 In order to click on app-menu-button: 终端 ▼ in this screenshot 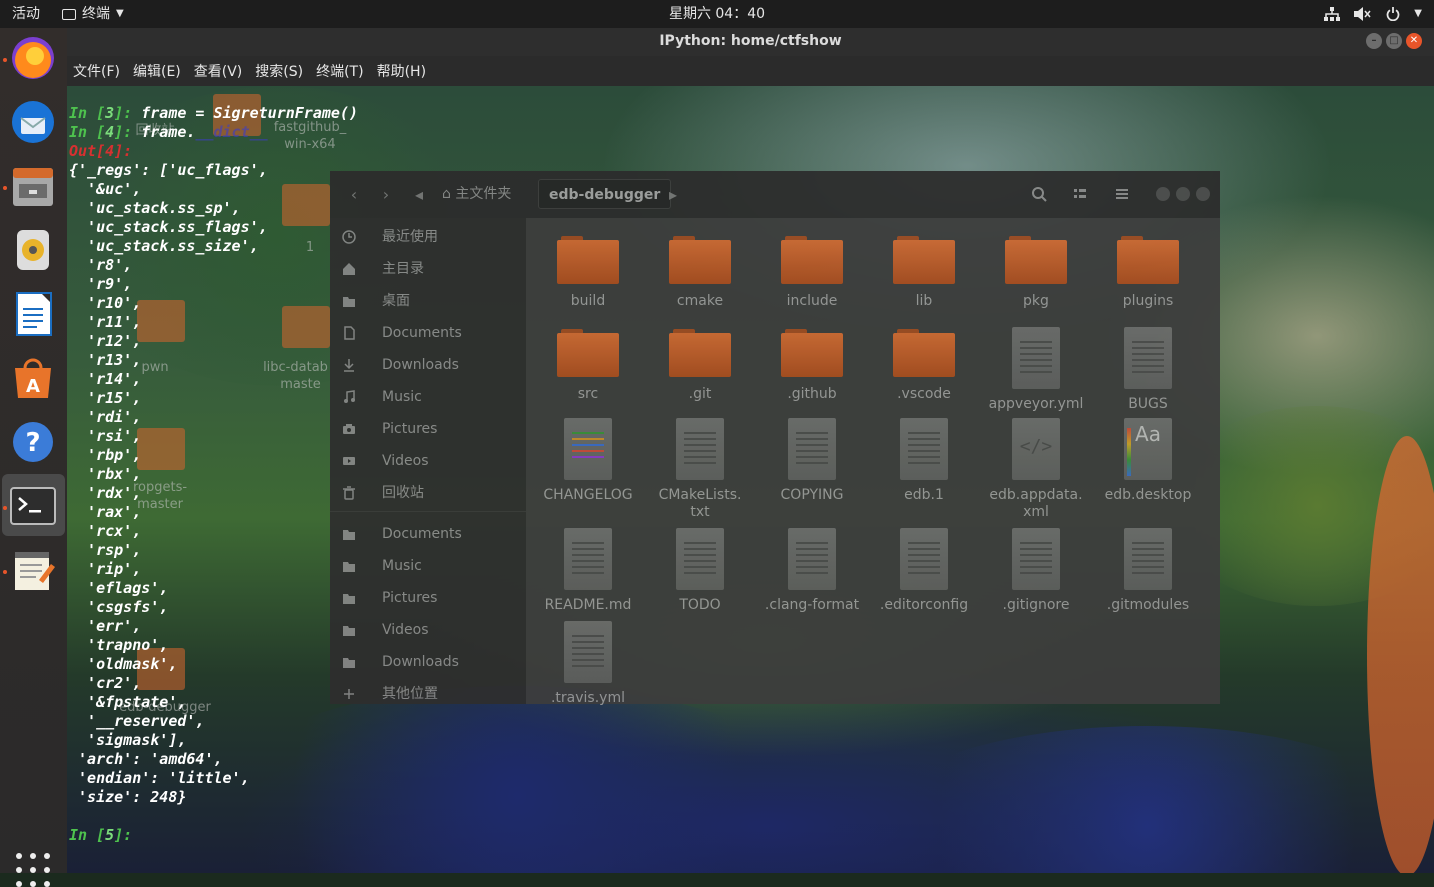, I will do `click(93, 14)`.